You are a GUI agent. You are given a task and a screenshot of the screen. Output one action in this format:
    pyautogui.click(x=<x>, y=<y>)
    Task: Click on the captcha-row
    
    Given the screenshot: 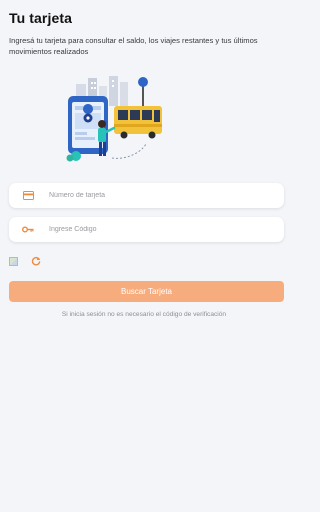 What is the action you would take?
    pyautogui.click(x=25, y=261)
    